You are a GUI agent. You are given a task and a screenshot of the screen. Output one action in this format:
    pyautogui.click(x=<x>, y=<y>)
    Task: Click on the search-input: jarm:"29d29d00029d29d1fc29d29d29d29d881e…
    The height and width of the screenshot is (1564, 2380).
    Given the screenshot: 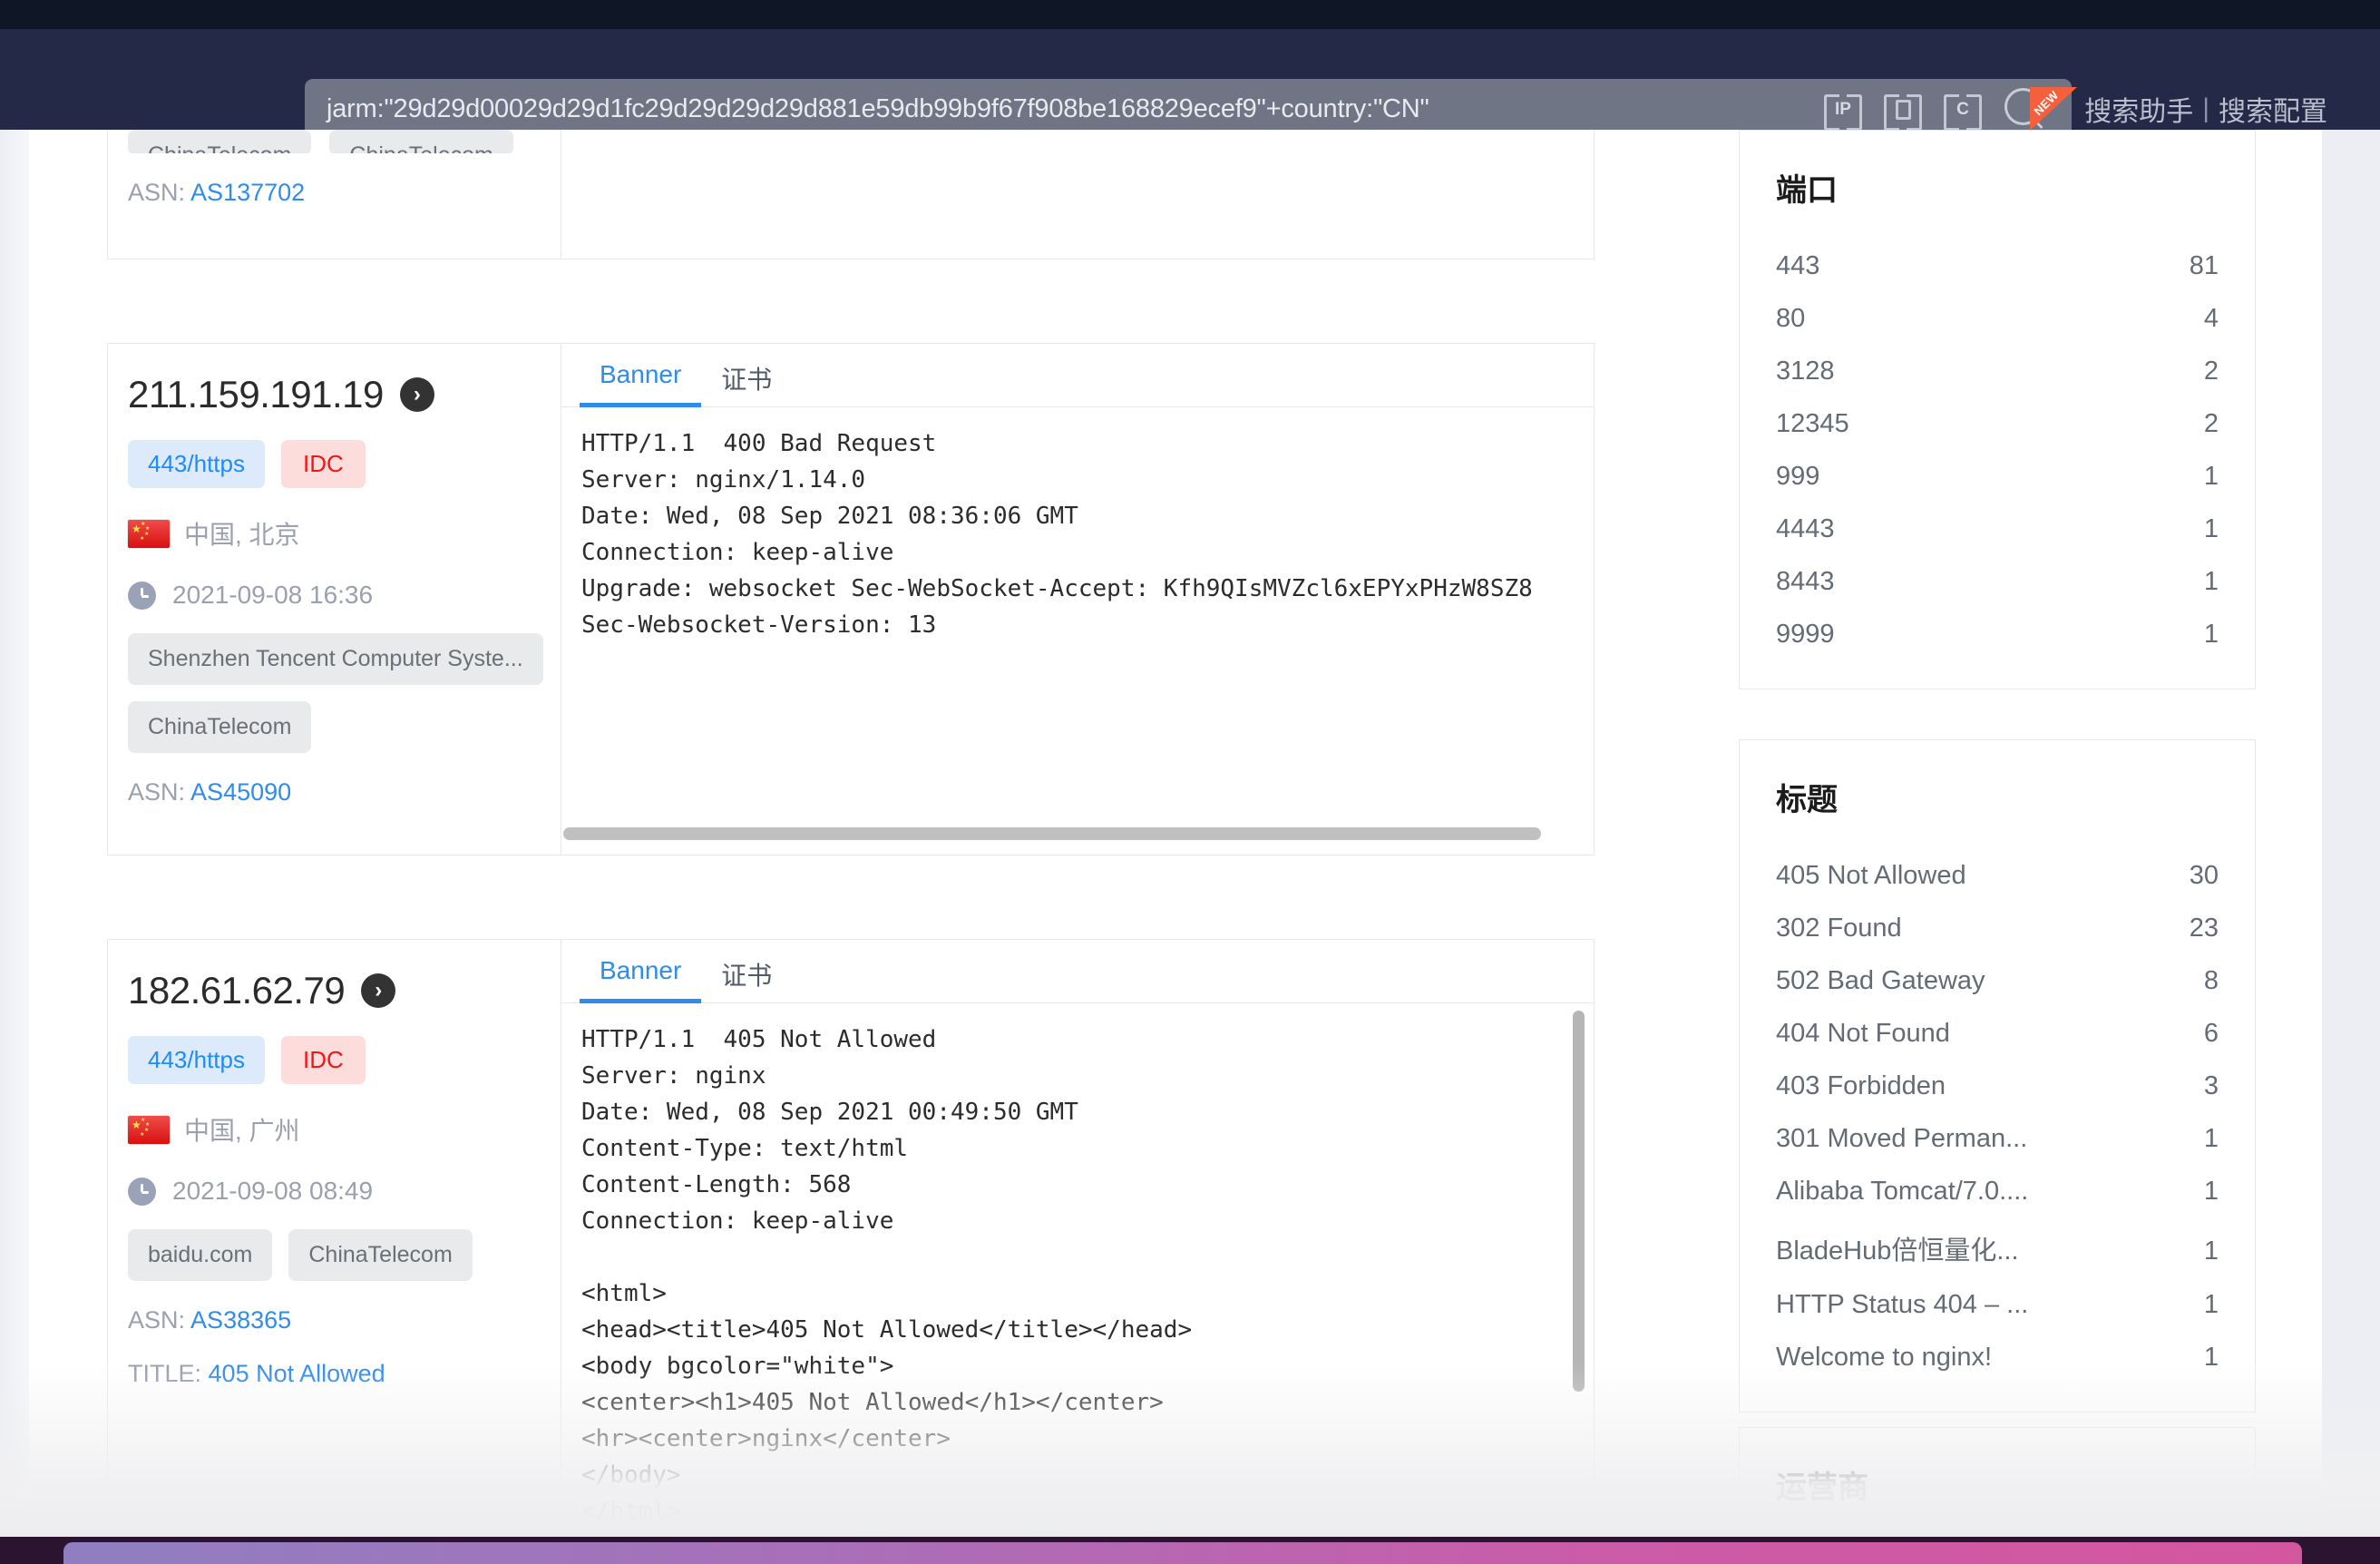 What is the action you would take?
    pyautogui.click(x=1064, y=109)
    